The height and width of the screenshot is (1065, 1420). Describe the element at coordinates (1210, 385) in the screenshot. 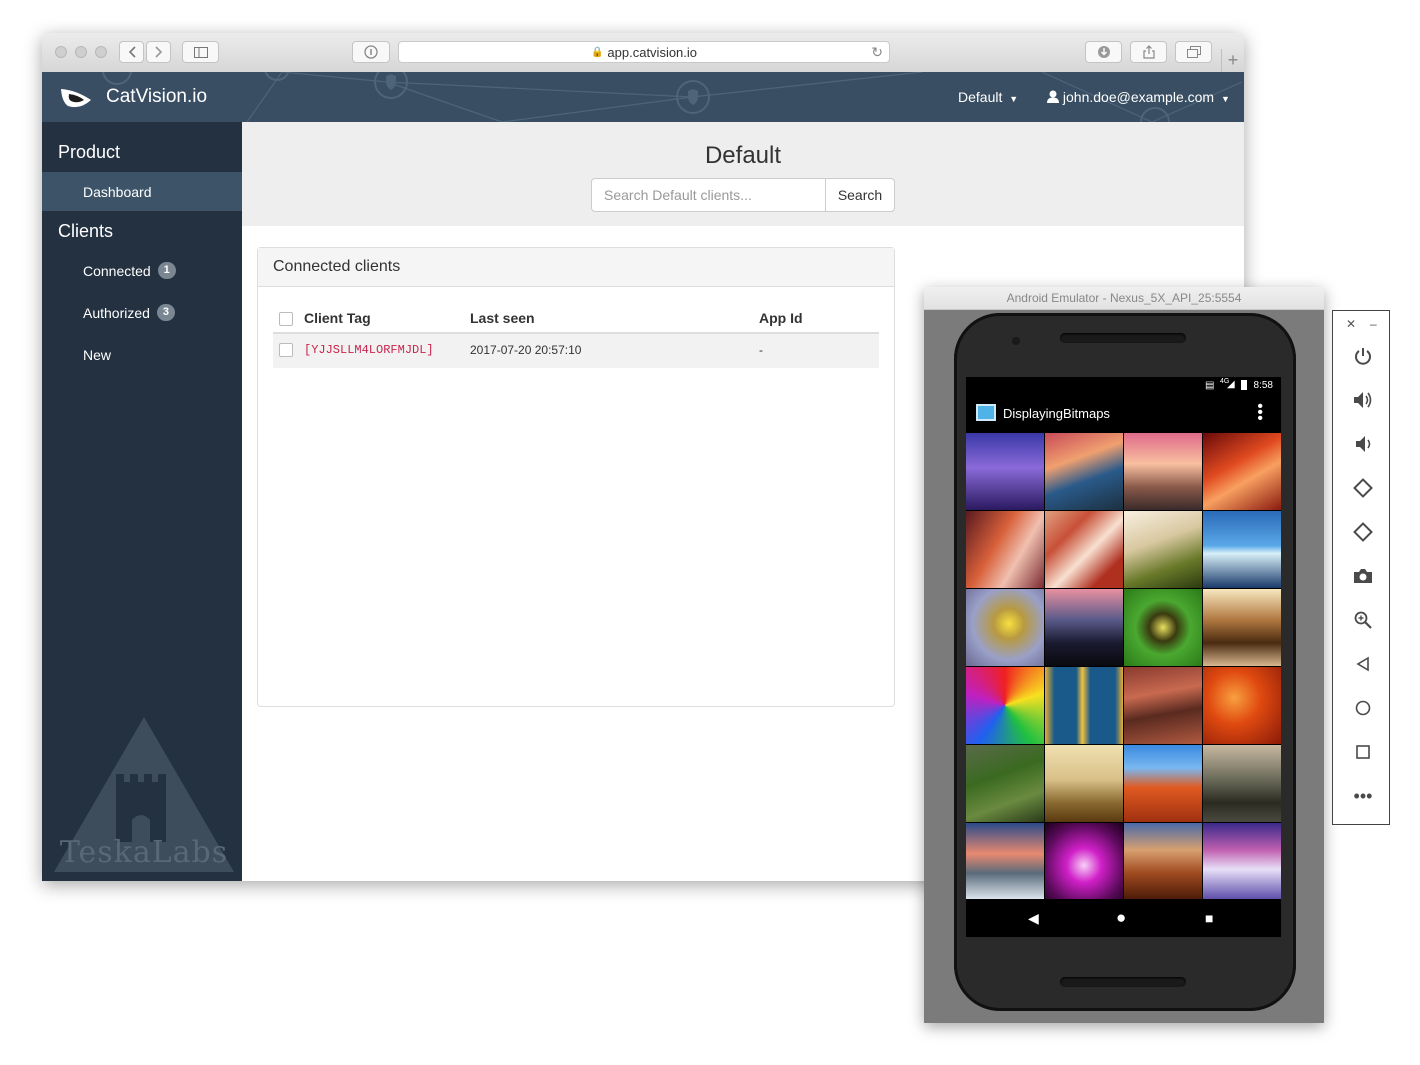

I see `cast-icon: ▤` at that location.